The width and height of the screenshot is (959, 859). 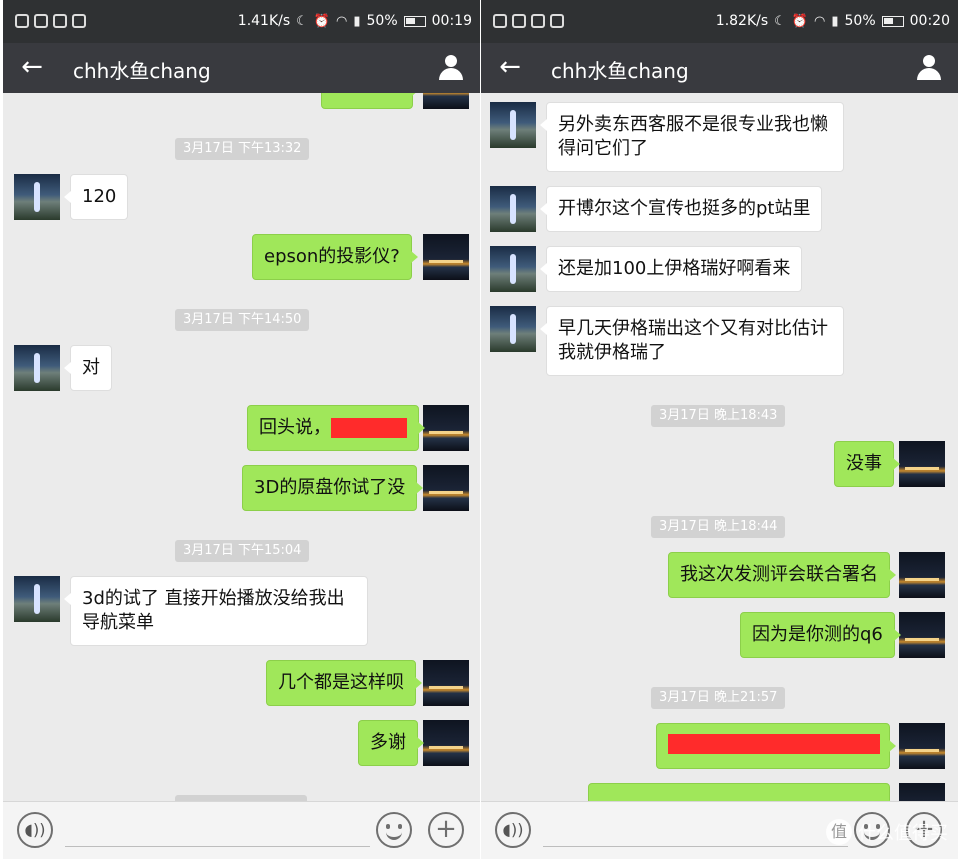 What do you see at coordinates (391, 743) in the screenshot?
I see `message-bubble: 多谢` at bounding box center [391, 743].